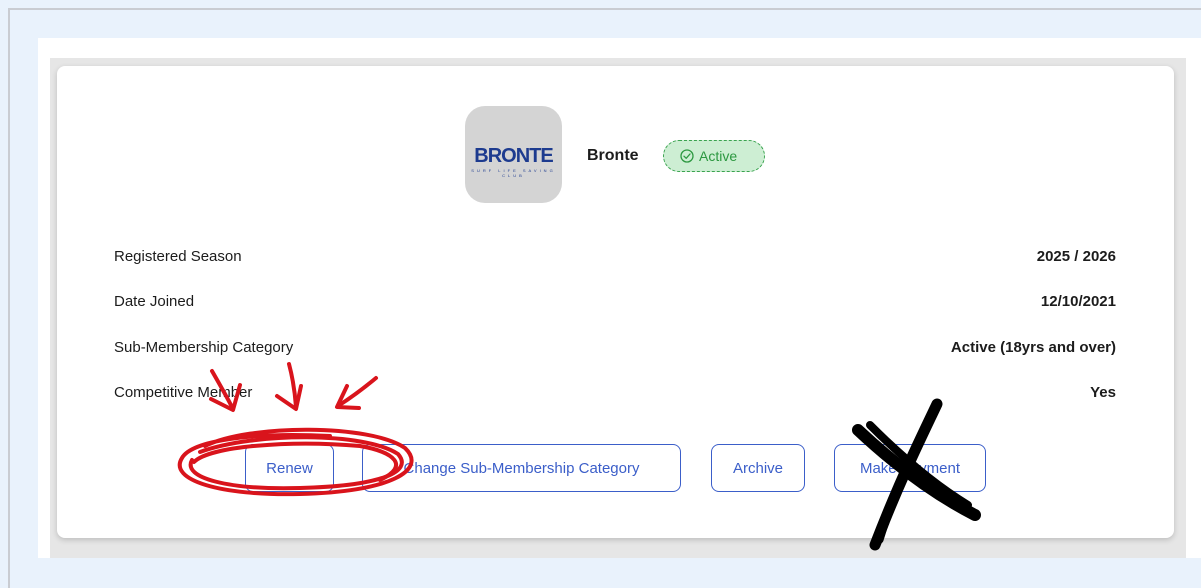 This screenshot has width=1201, height=588. Describe the element at coordinates (613, 155) in the screenshot. I see `club-name: Bronte` at that location.